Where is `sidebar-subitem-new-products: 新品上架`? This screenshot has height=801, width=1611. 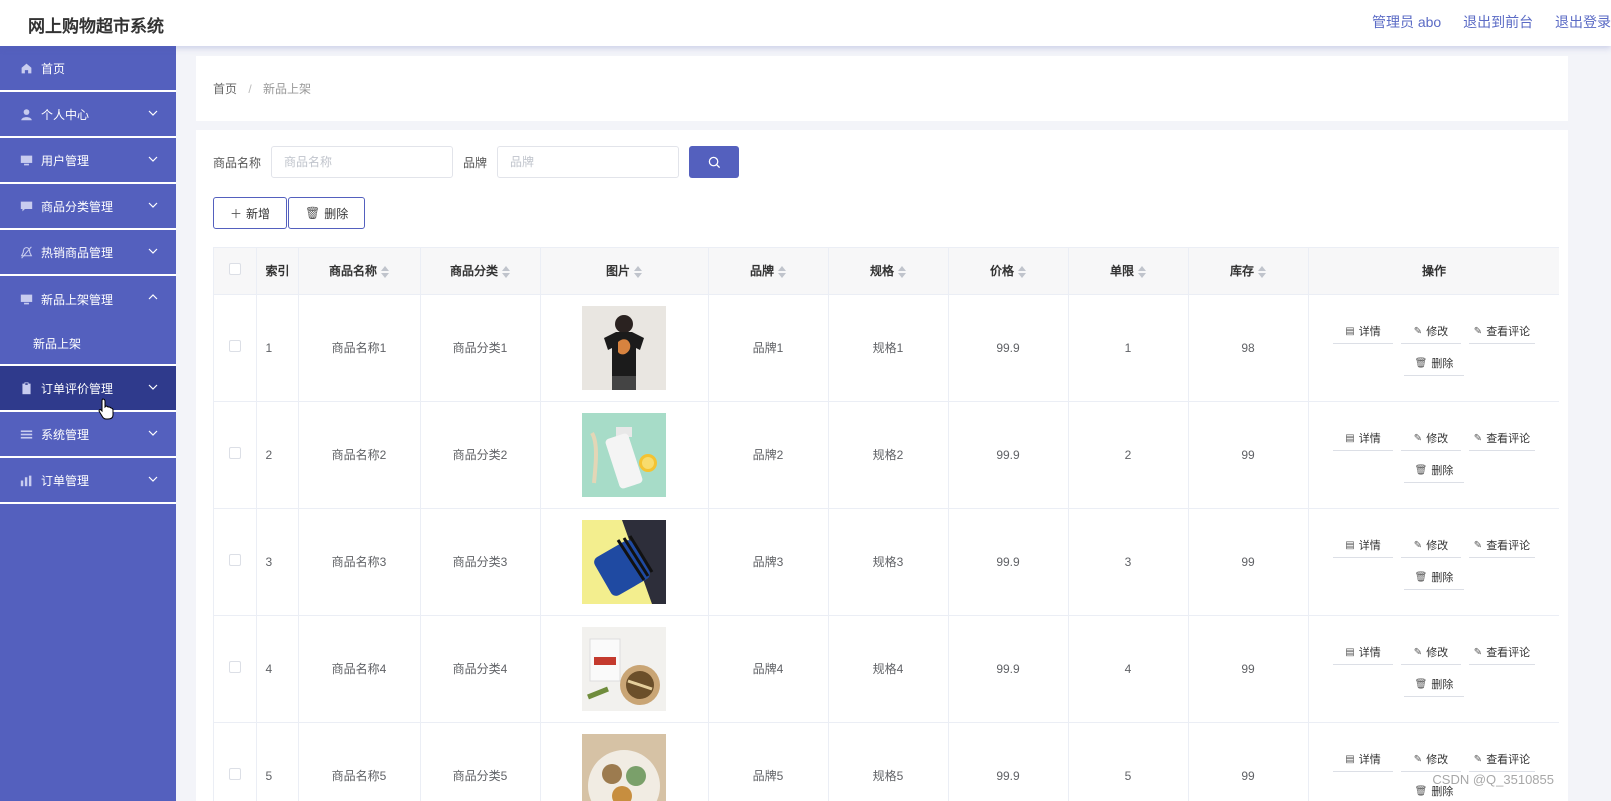 sidebar-subitem-new-products: 新品上架 is located at coordinates (88, 344).